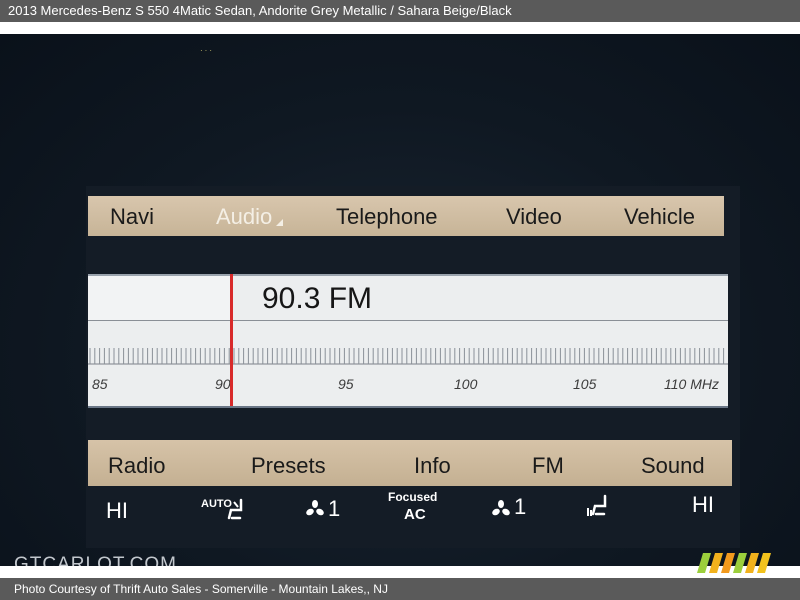  Describe the element at coordinates (231, 340) in the screenshot. I see `tuning-needle` at that location.